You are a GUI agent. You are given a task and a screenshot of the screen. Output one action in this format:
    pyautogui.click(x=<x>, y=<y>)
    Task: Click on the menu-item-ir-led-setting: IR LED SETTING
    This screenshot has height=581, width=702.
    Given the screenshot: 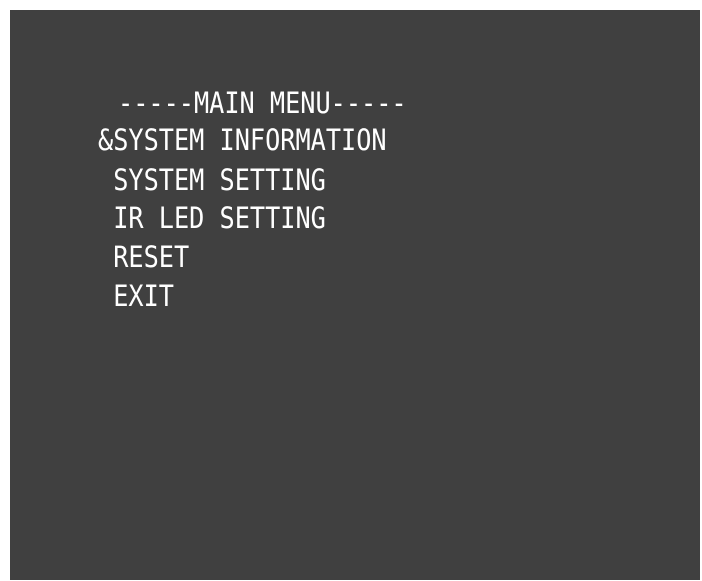 What is the action you would take?
    pyautogui.click(x=212, y=218)
    